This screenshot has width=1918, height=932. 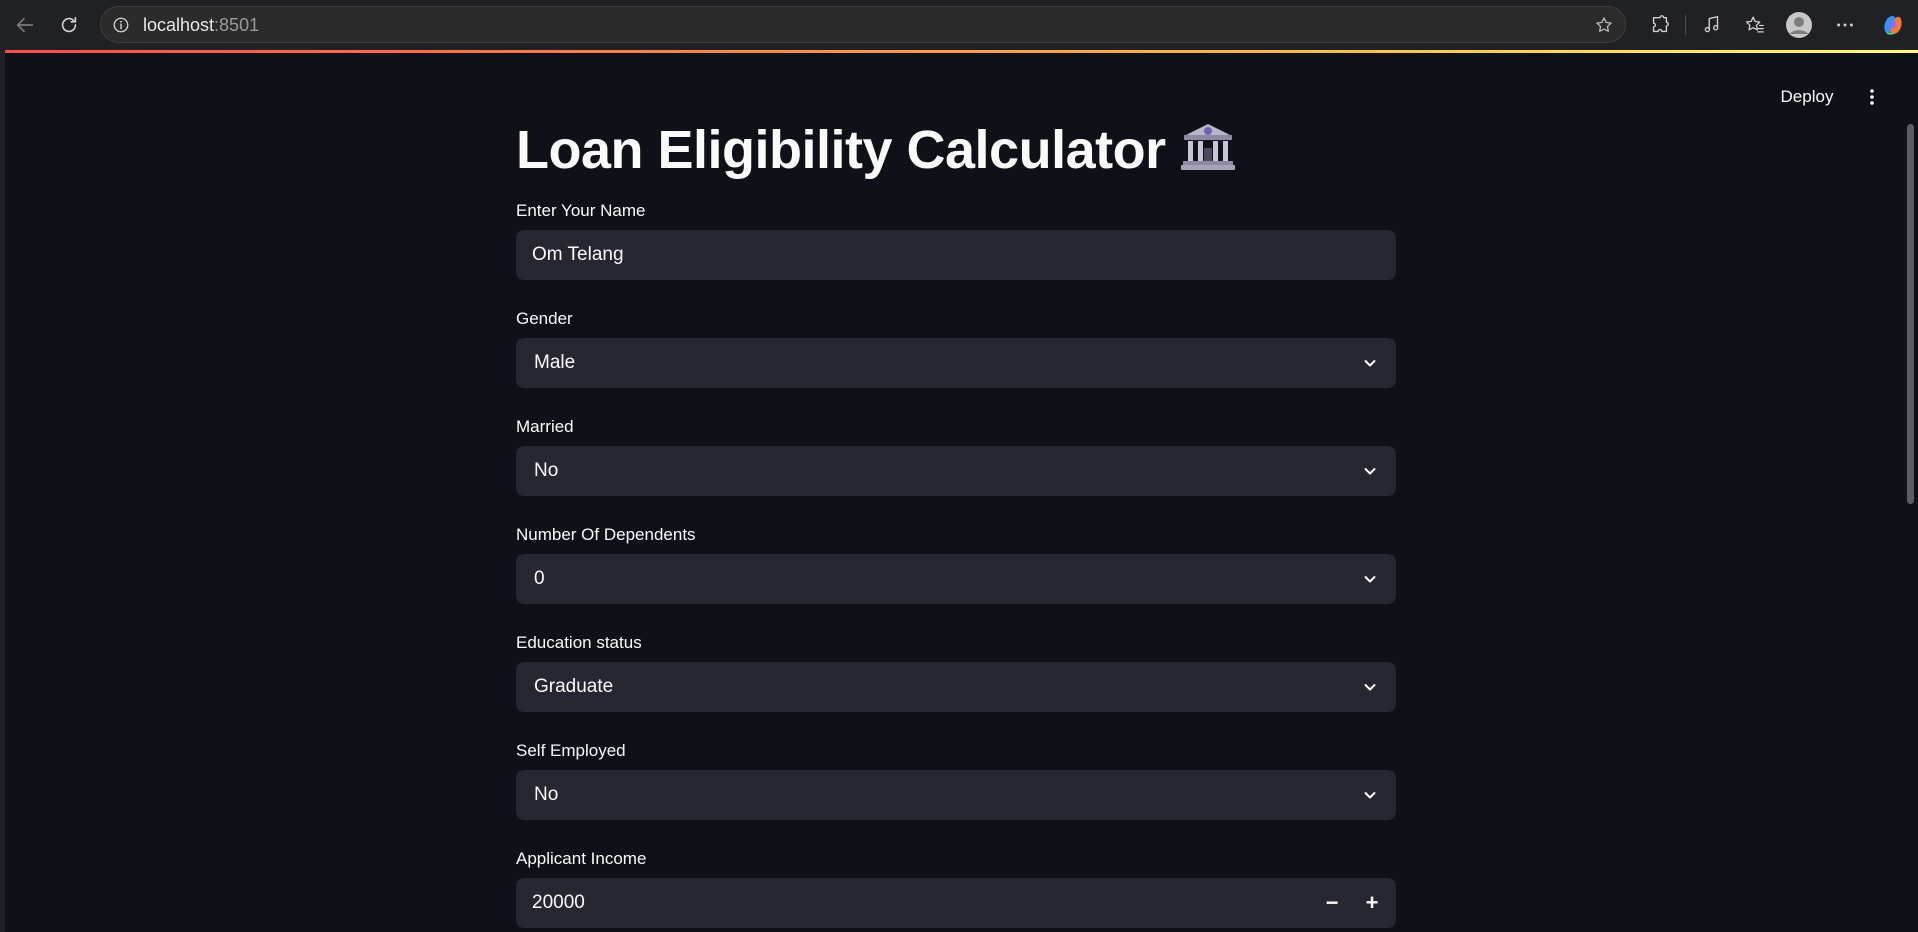 I want to click on applicant-income-value: 20000, so click(x=558, y=902).